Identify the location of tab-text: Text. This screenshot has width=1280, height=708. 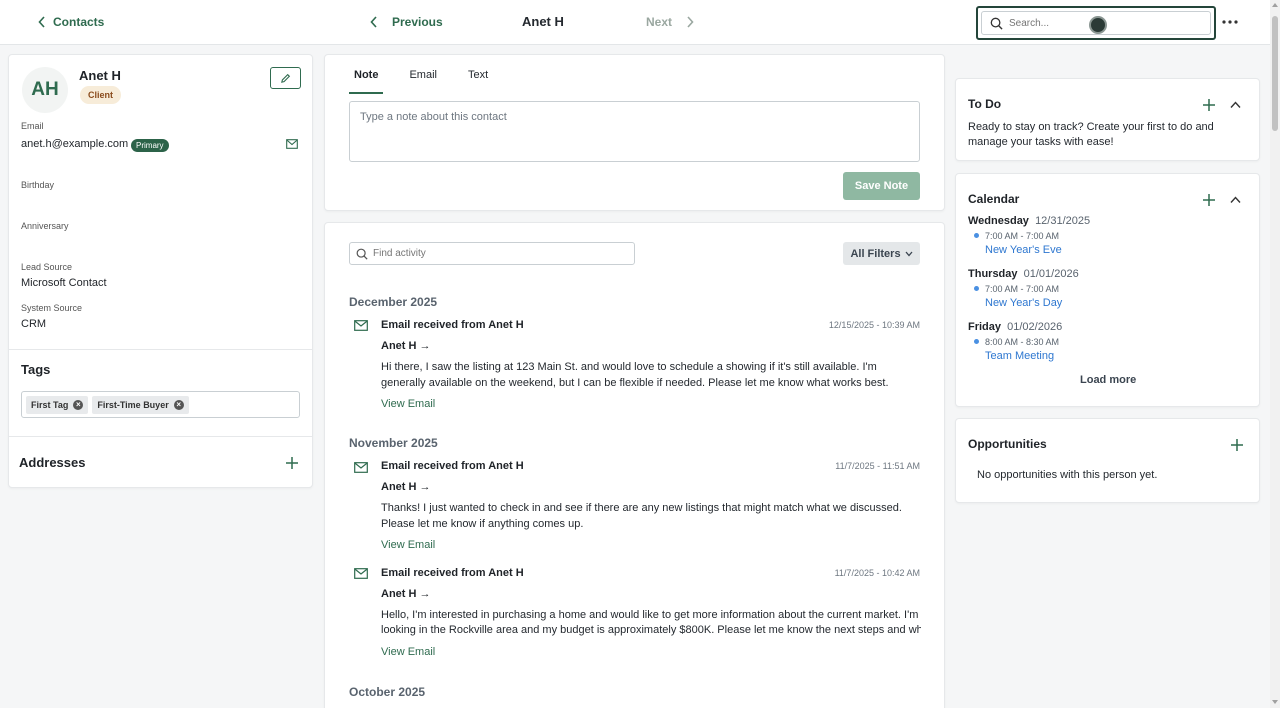
(478, 81).